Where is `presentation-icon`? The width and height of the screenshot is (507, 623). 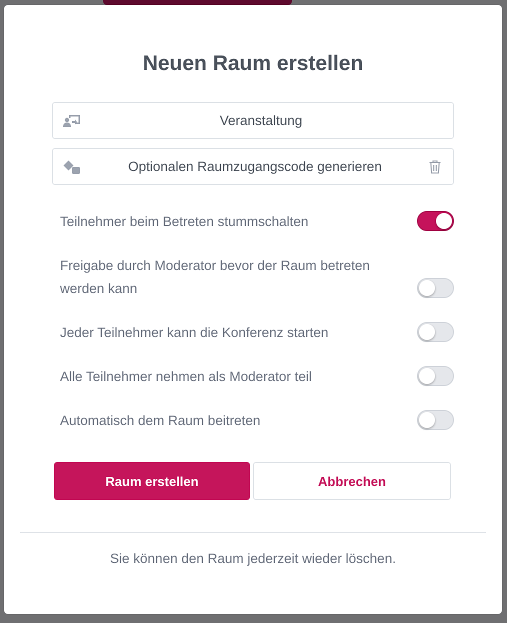
presentation-icon is located at coordinates (72, 121).